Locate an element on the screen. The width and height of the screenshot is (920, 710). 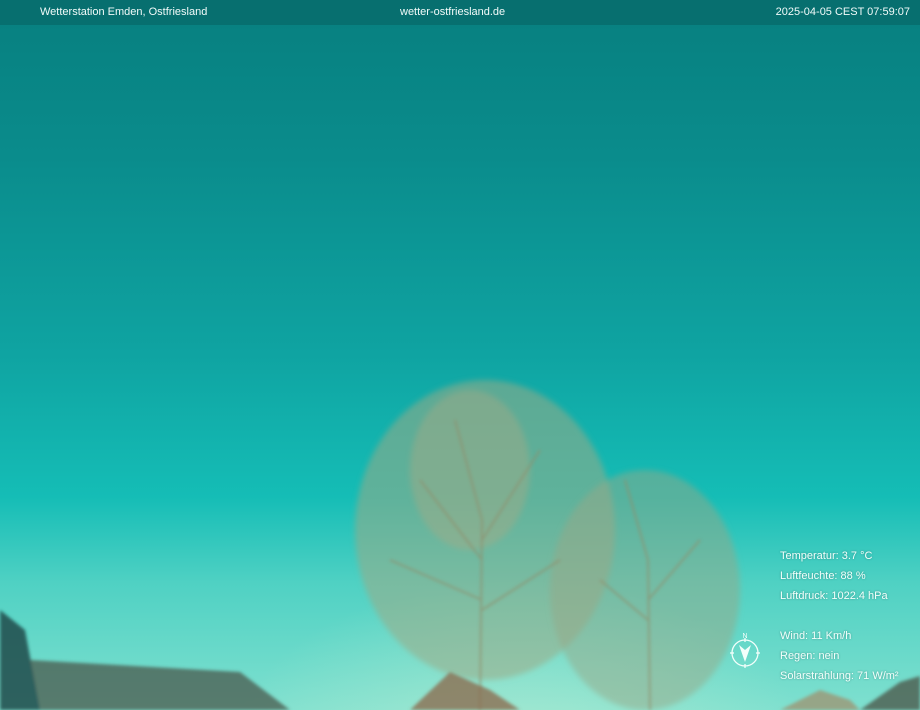
timestamp: 2025-04-05 CEST 07:59:07 is located at coordinates (842, 12).